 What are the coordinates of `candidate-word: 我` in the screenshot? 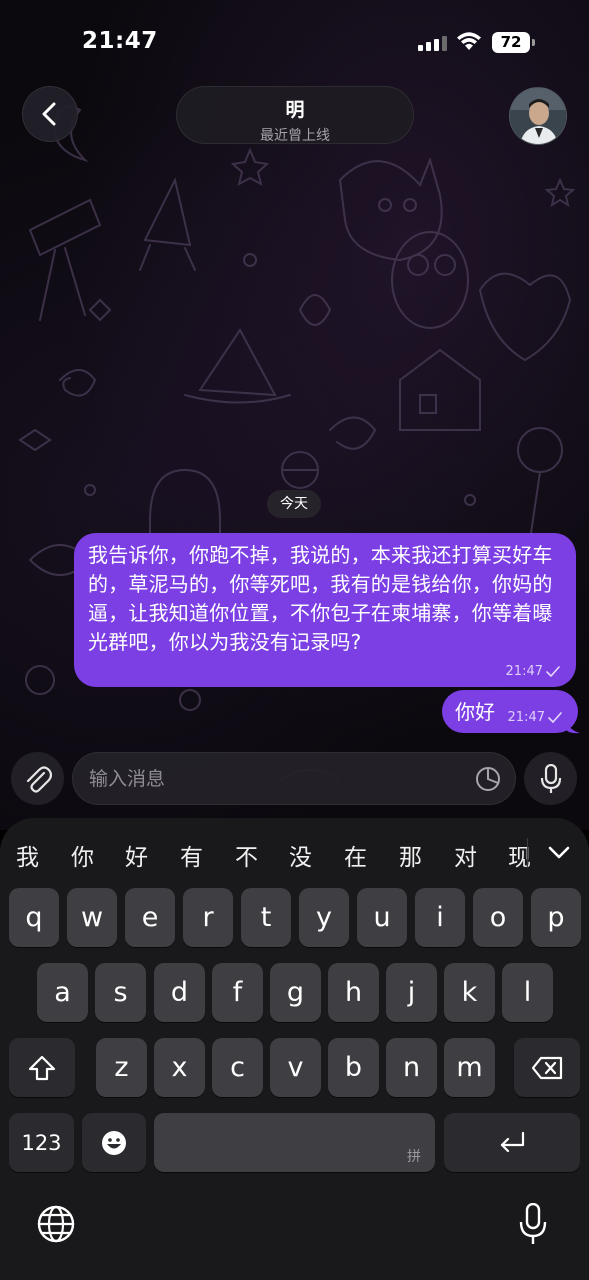 It's located at (27, 855).